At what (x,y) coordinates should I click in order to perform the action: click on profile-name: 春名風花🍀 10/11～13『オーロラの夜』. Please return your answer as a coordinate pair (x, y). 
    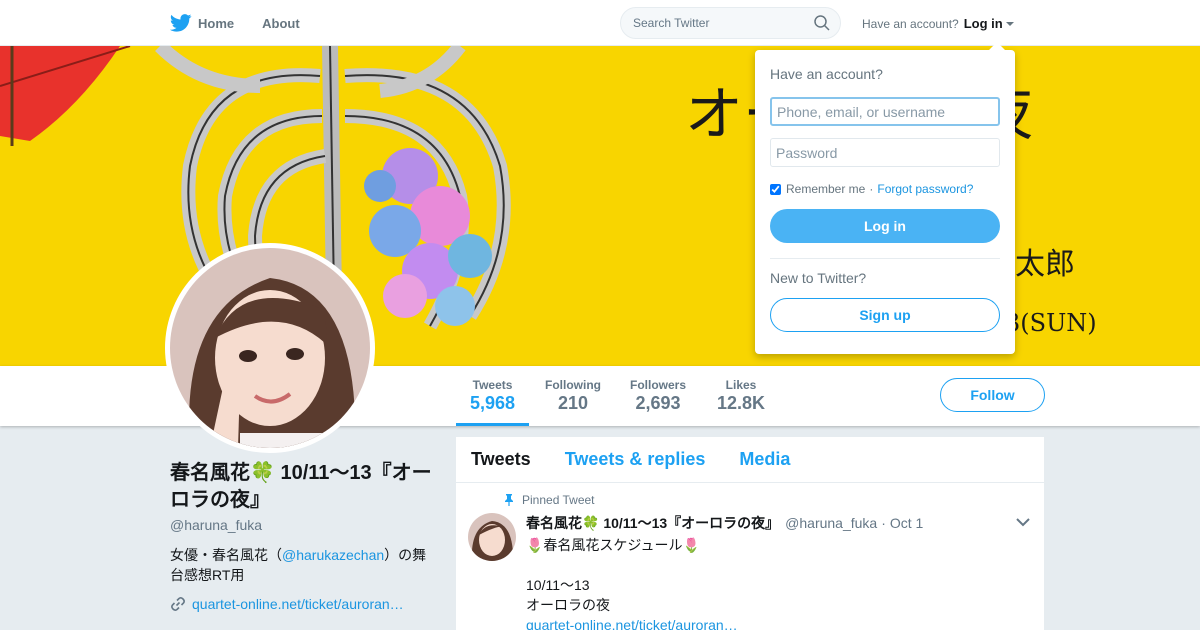
    Looking at the image, I should click on (305, 487).